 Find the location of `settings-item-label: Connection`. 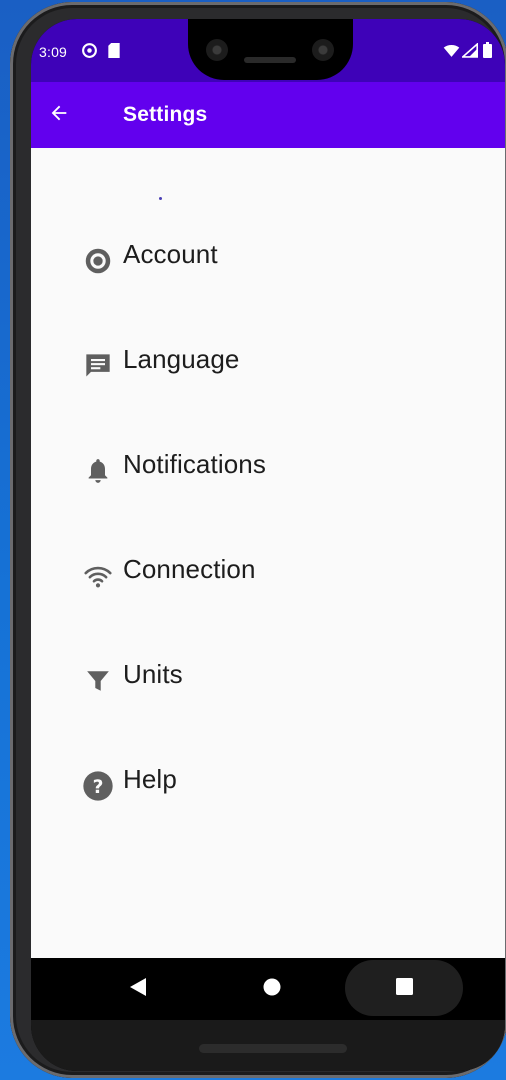

settings-item-label: Connection is located at coordinates (189, 568).